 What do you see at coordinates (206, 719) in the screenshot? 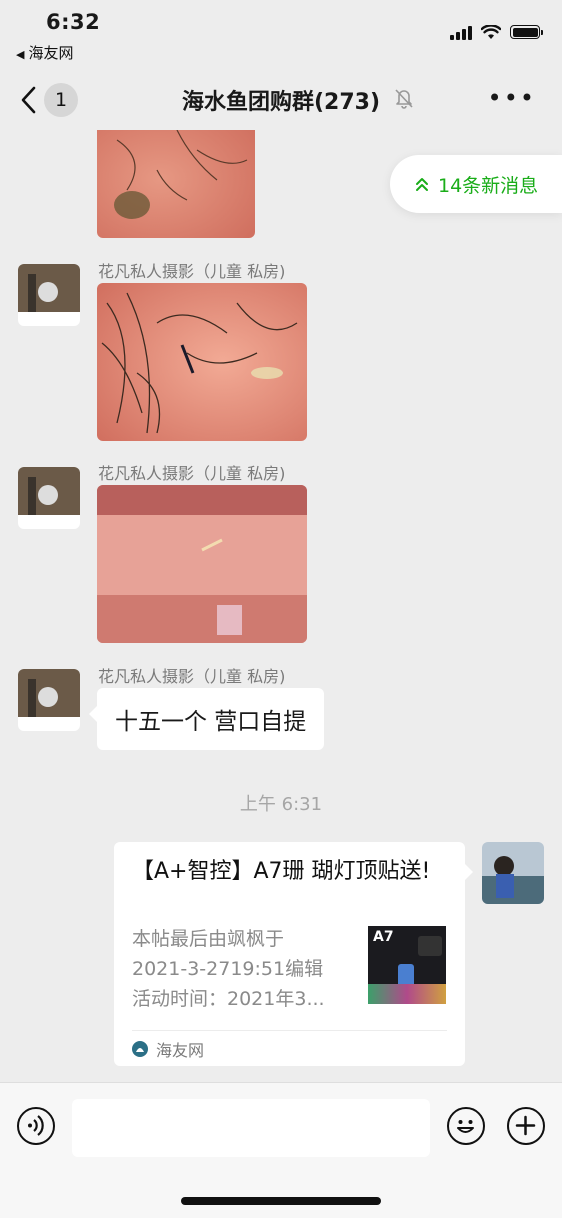
I see `text-message-bubble: 十五一个 营口自提` at bounding box center [206, 719].